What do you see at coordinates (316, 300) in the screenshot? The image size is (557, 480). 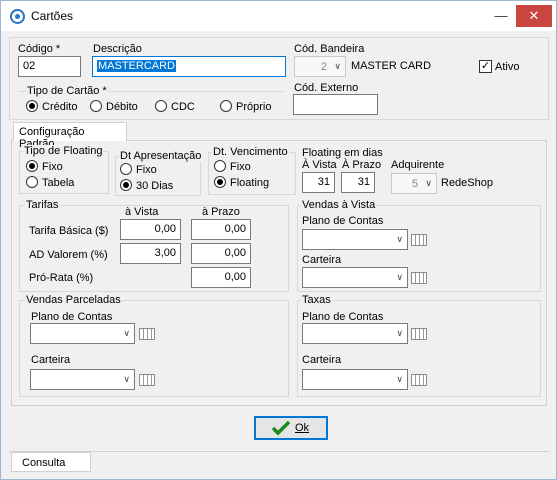 I see `taxas-title: Taxas` at bounding box center [316, 300].